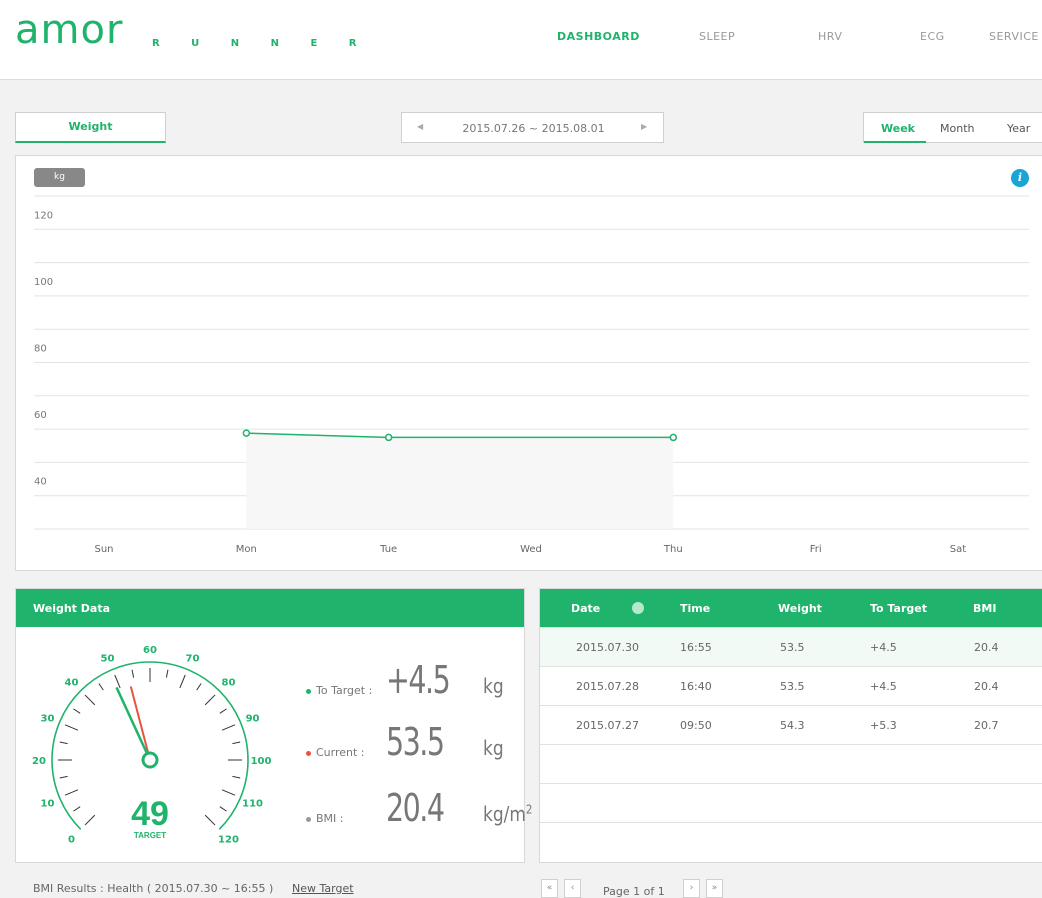 The height and width of the screenshot is (898, 1042). Describe the element at coordinates (415, 742) in the screenshot. I see `current-value: 53.5` at that location.